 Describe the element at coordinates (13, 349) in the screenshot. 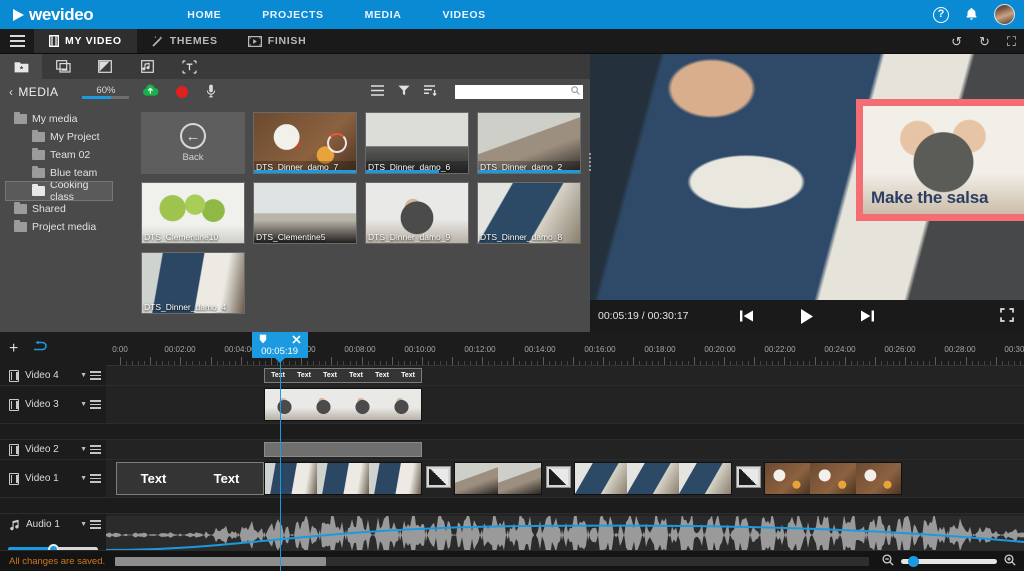

I see `add-track-icon: +` at that location.